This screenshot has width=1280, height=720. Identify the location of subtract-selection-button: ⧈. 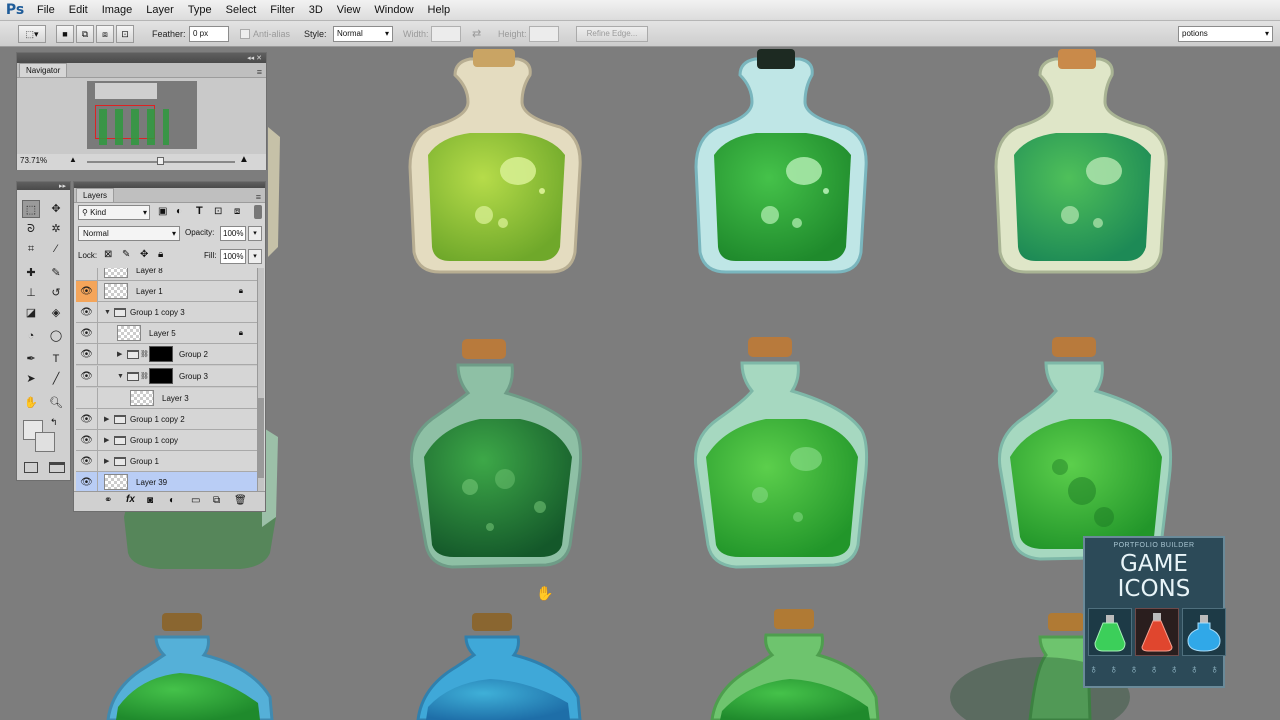
(105, 34).